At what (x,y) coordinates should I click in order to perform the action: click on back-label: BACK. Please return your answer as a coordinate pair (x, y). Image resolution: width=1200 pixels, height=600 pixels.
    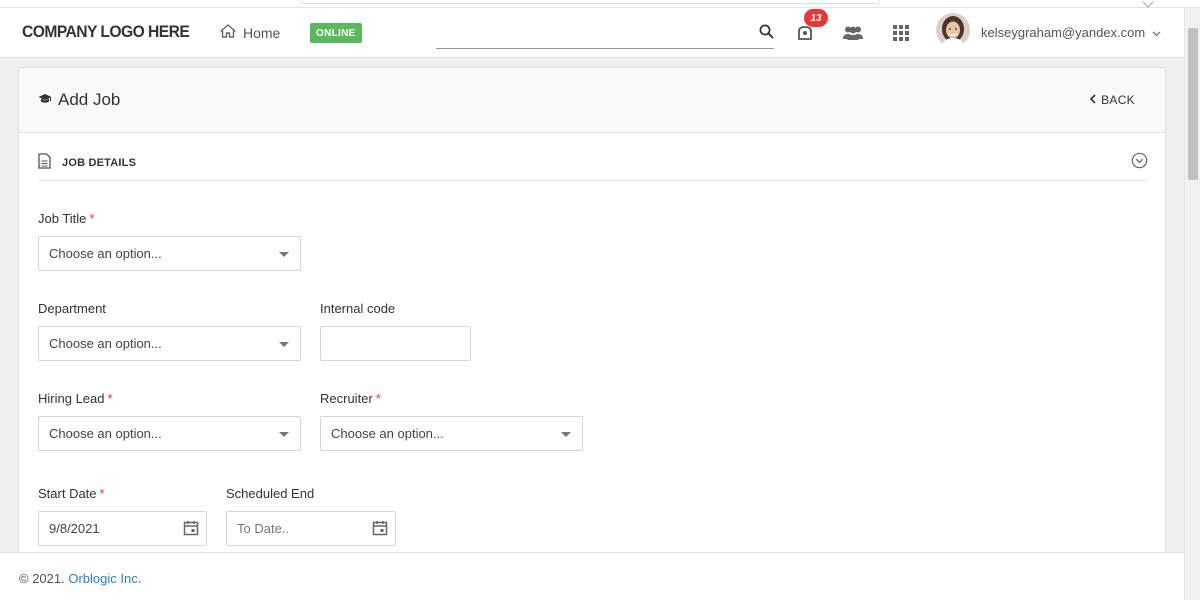
    Looking at the image, I should click on (1118, 100).